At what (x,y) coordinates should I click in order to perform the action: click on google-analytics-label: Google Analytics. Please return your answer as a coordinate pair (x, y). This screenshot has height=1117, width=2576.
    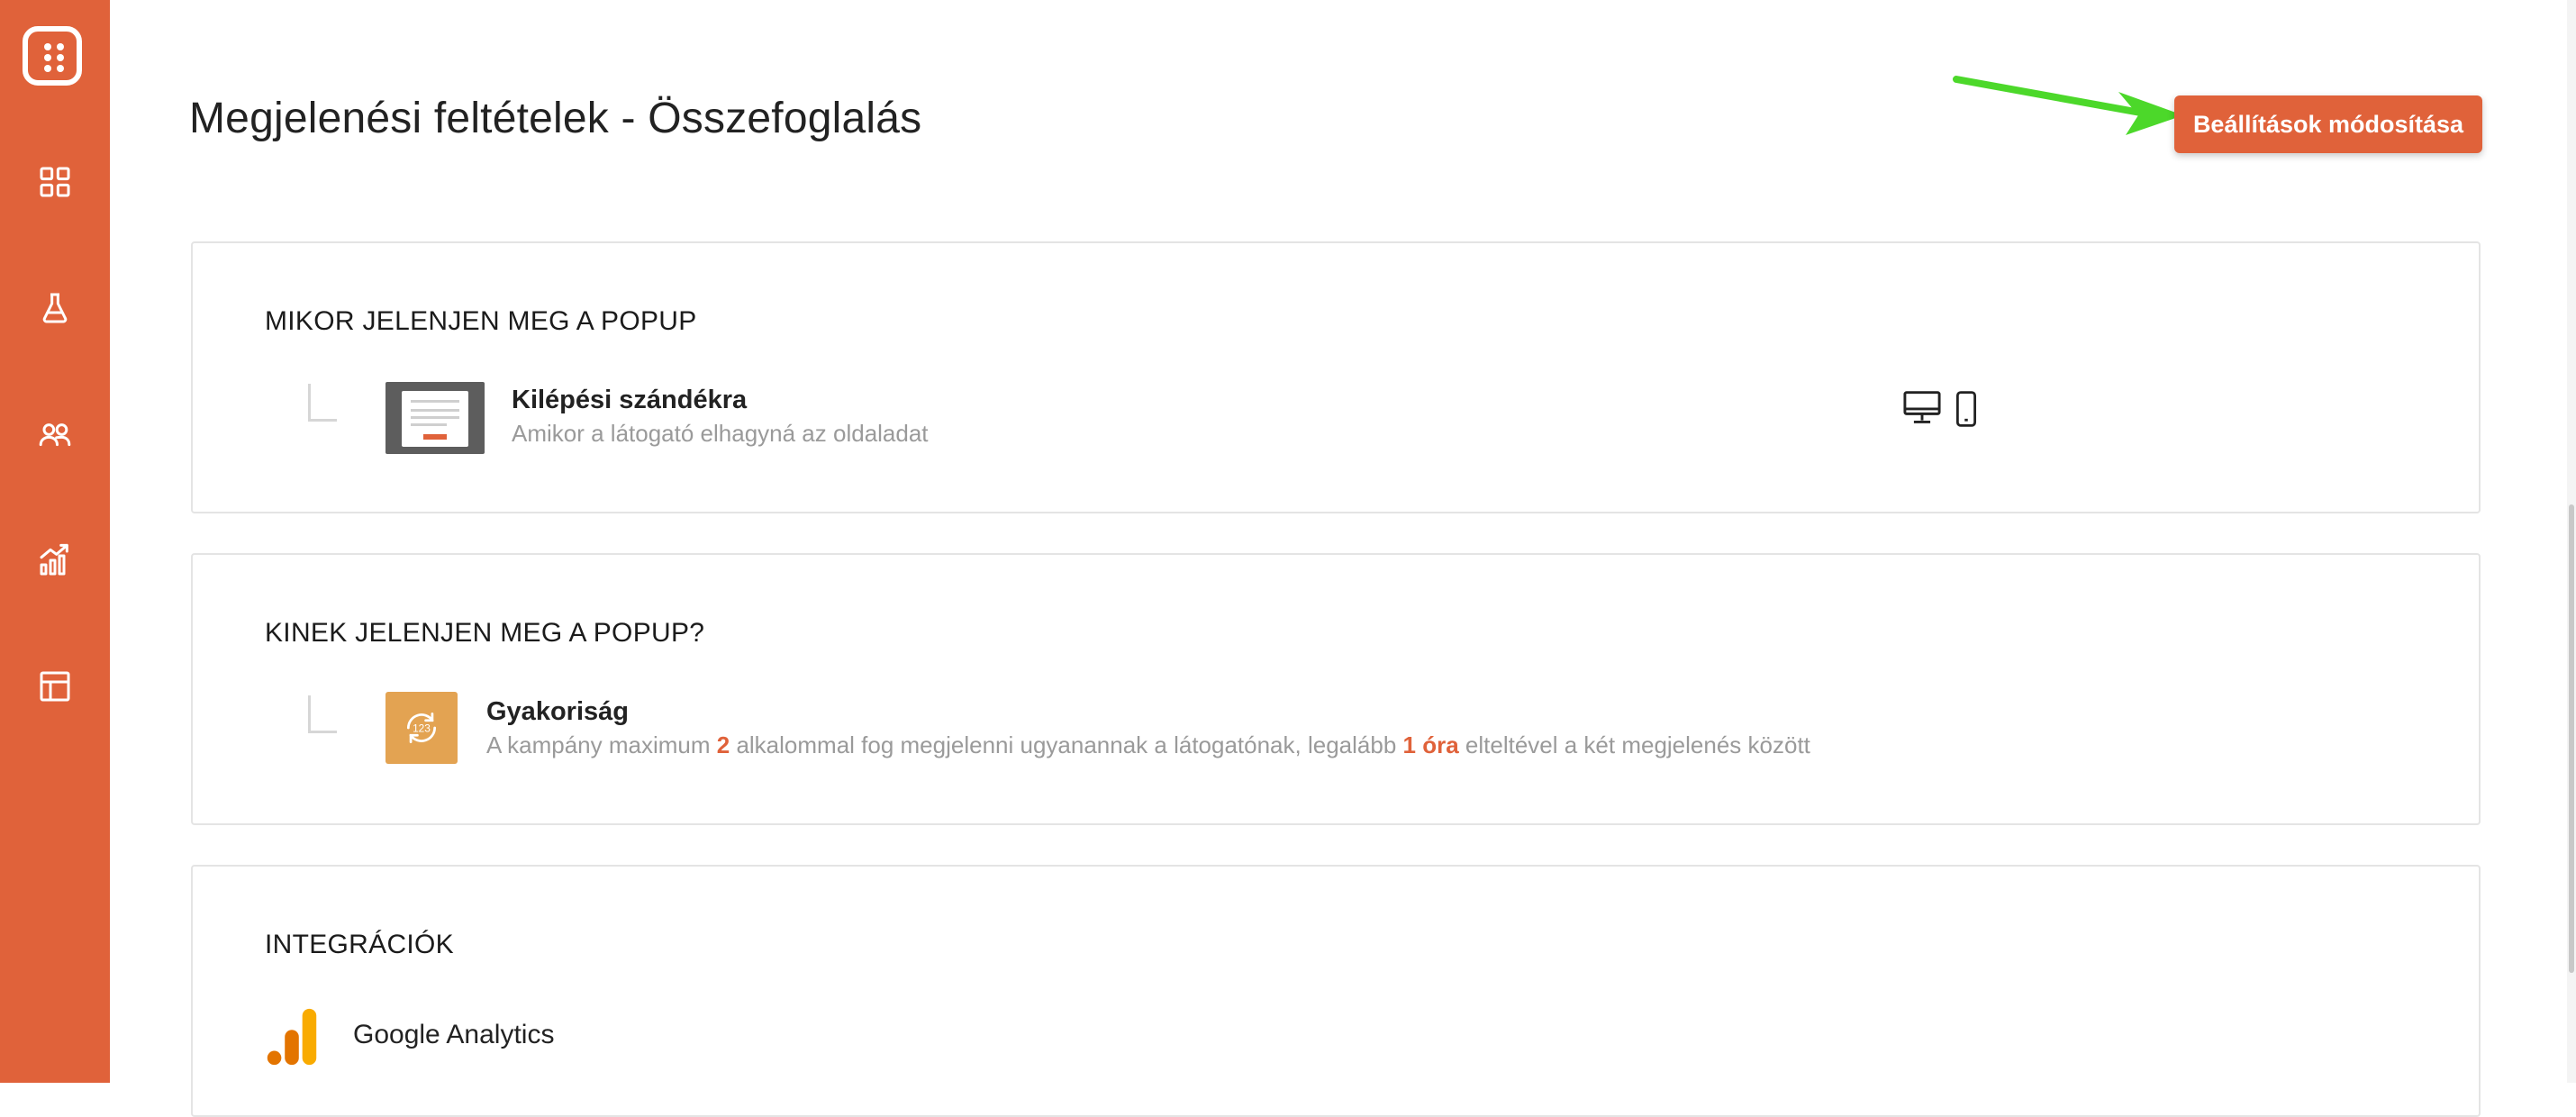
    Looking at the image, I should click on (454, 1034).